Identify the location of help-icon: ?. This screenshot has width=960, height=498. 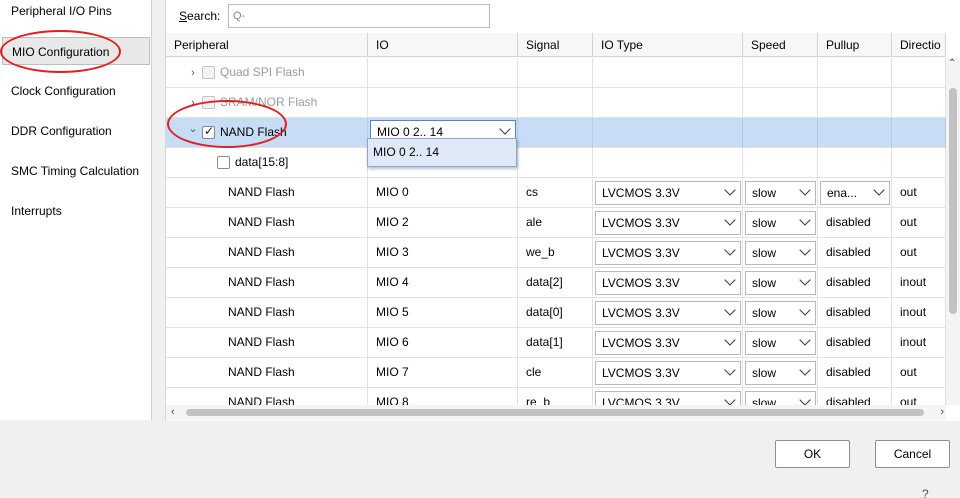
(925, 492).